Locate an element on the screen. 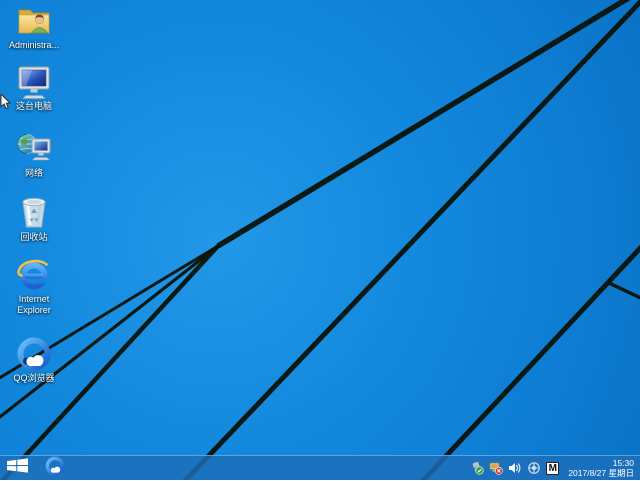 Image resolution: width=640 pixels, height=481 pixels. desktop-icon-label: QQ浏览器 is located at coordinates (34, 378).